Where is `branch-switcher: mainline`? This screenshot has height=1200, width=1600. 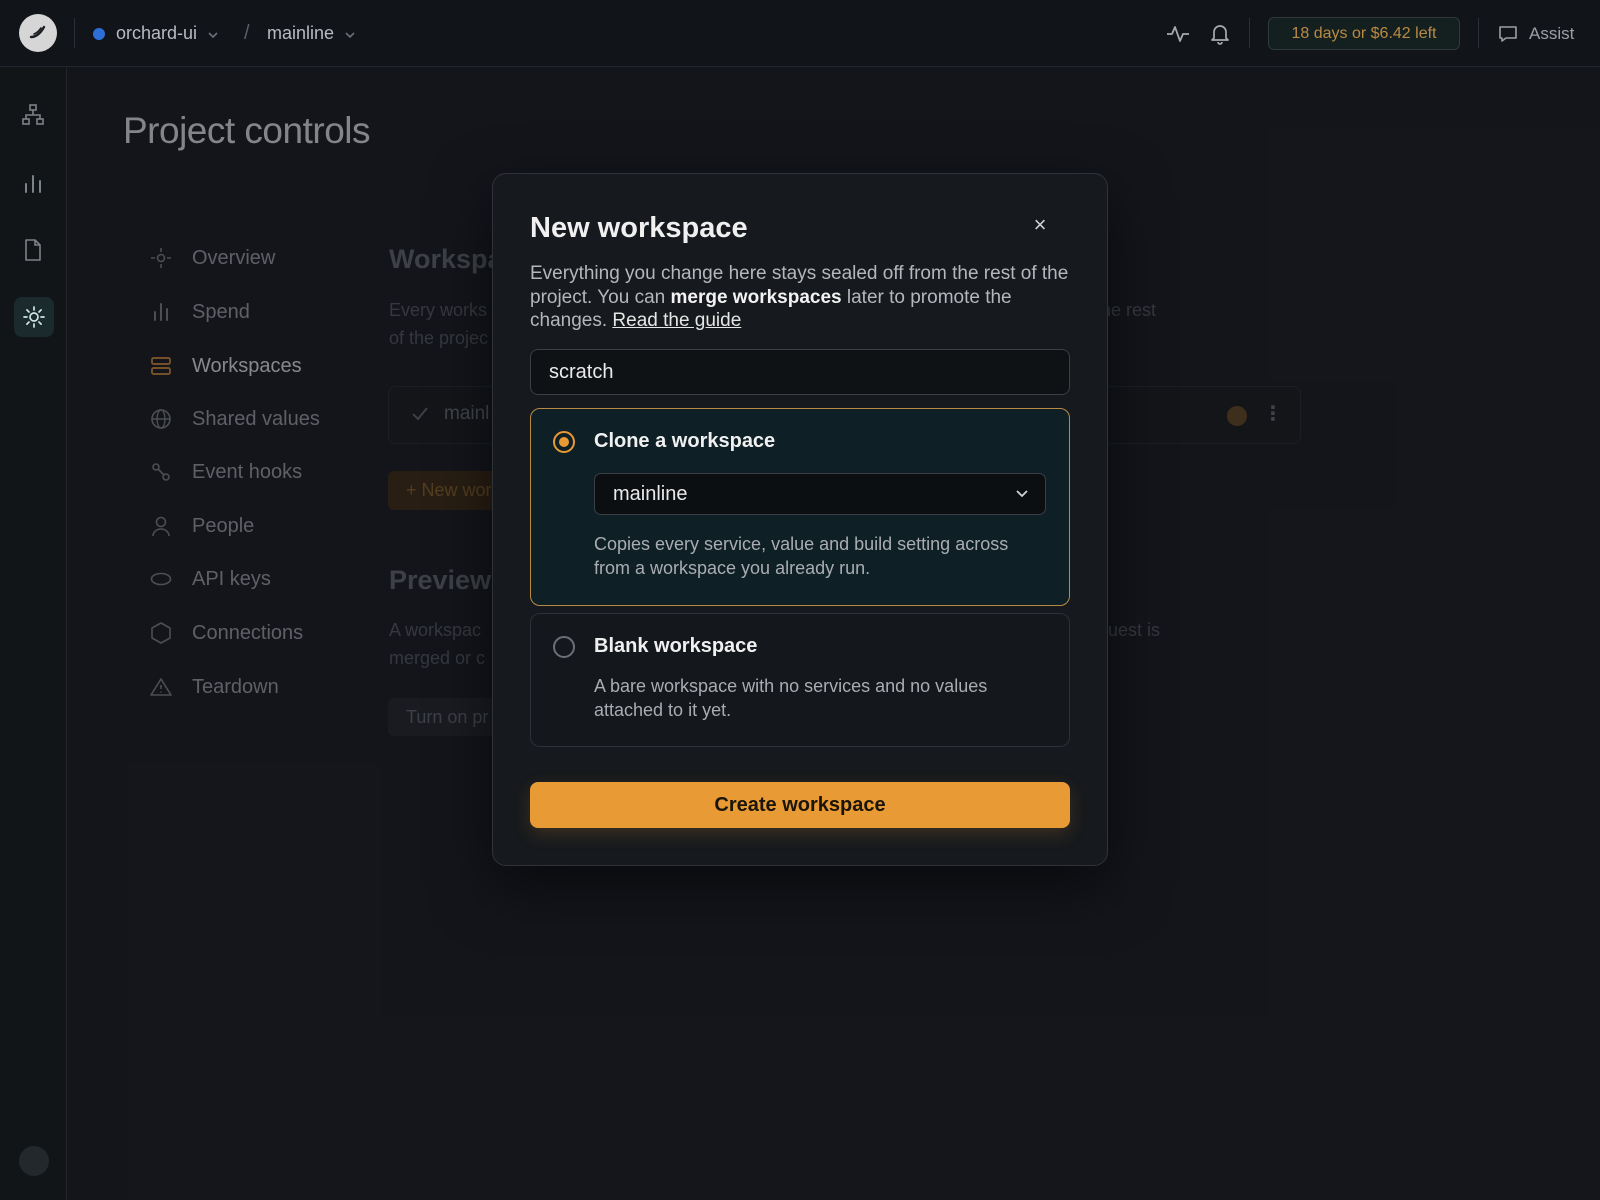
branch-switcher: mainline is located at coordinates (311, 33).